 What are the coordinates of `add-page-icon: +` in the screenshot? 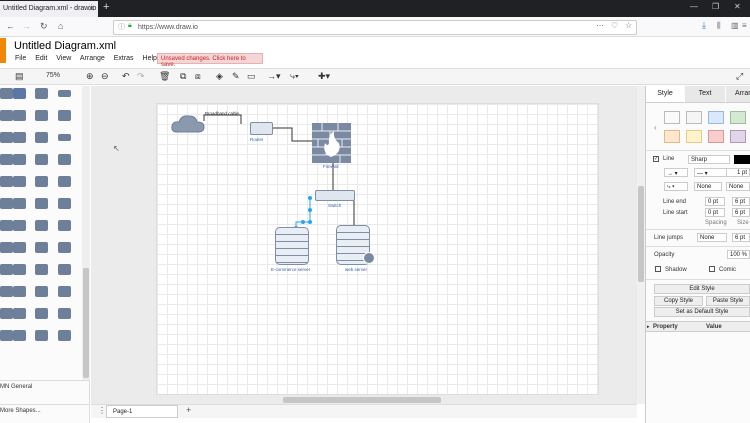 It's located at (188, 410).